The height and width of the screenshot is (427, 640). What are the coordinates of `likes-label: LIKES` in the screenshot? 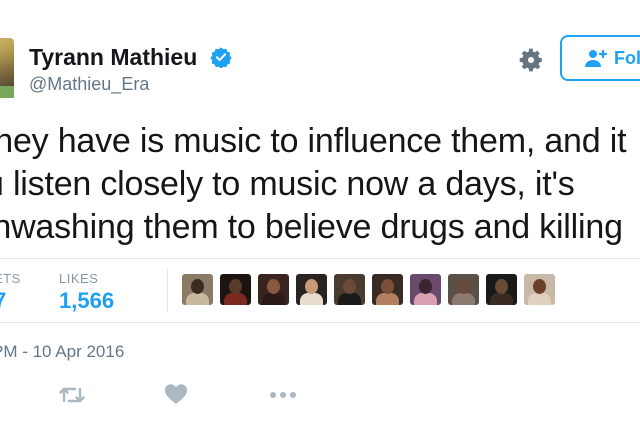 It's located at (78, 278).